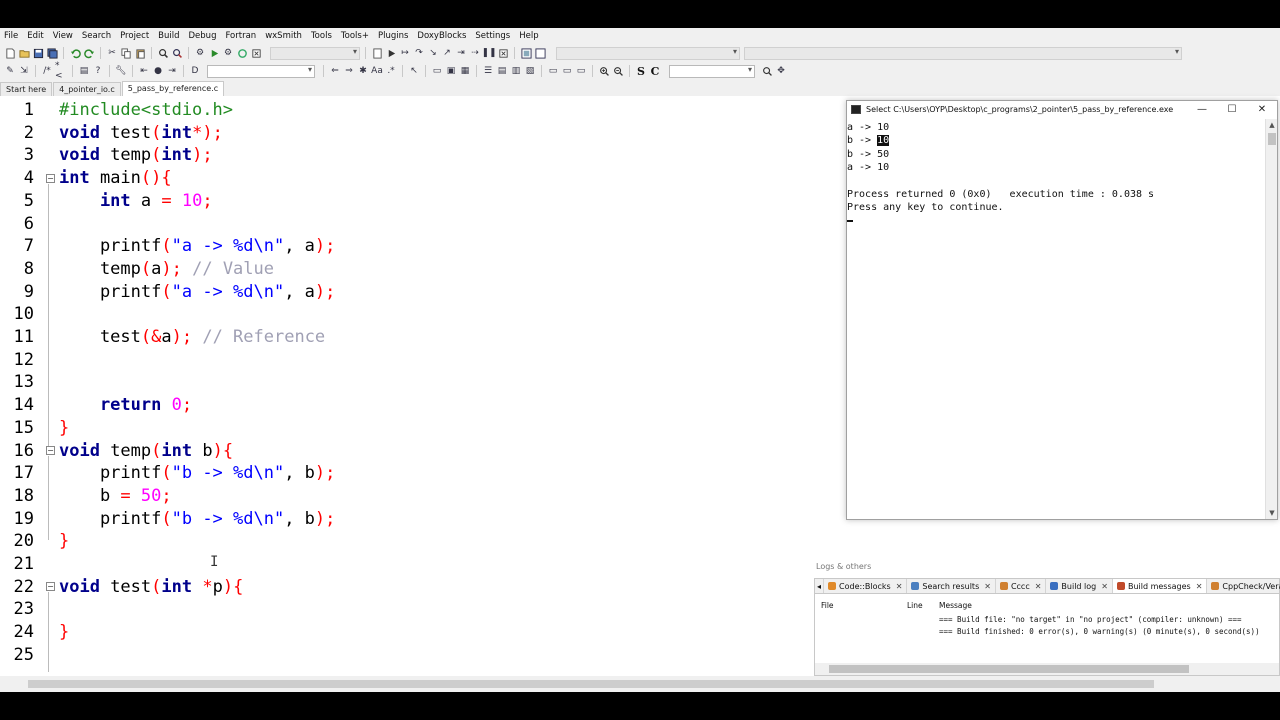  What do you see at coordinates (492, 36) in the screenshot?
I see `menu-settings: Settings` at bounding box center [492, 36].